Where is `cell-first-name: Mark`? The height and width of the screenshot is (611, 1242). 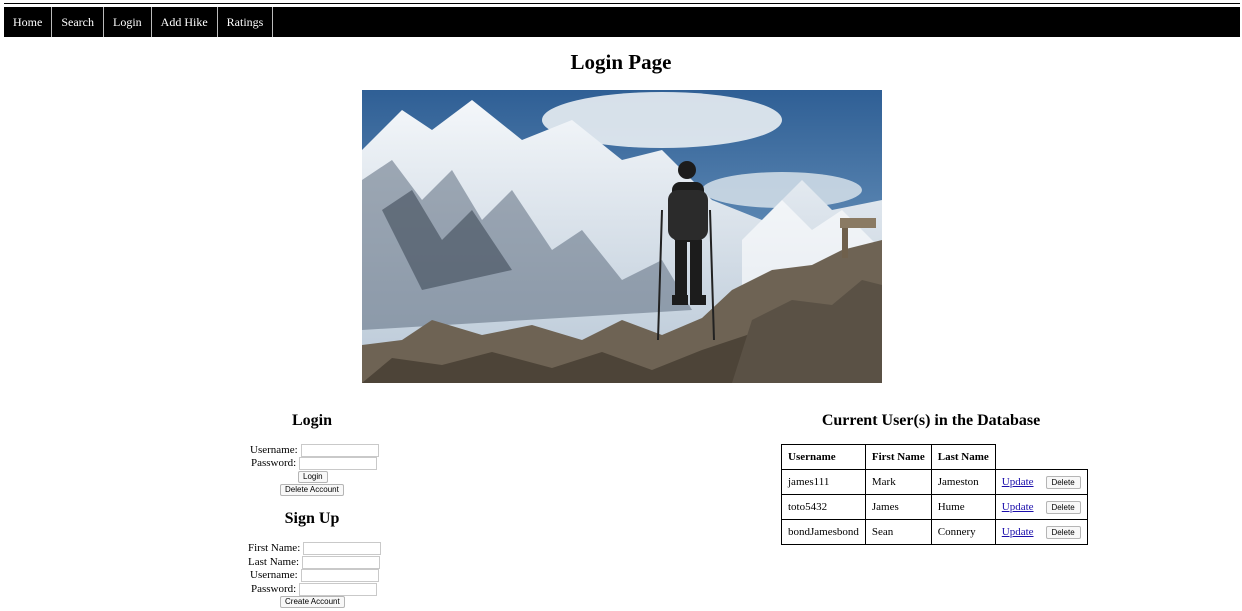 cell-first-name: Mark is located at coordinates (898, 482).